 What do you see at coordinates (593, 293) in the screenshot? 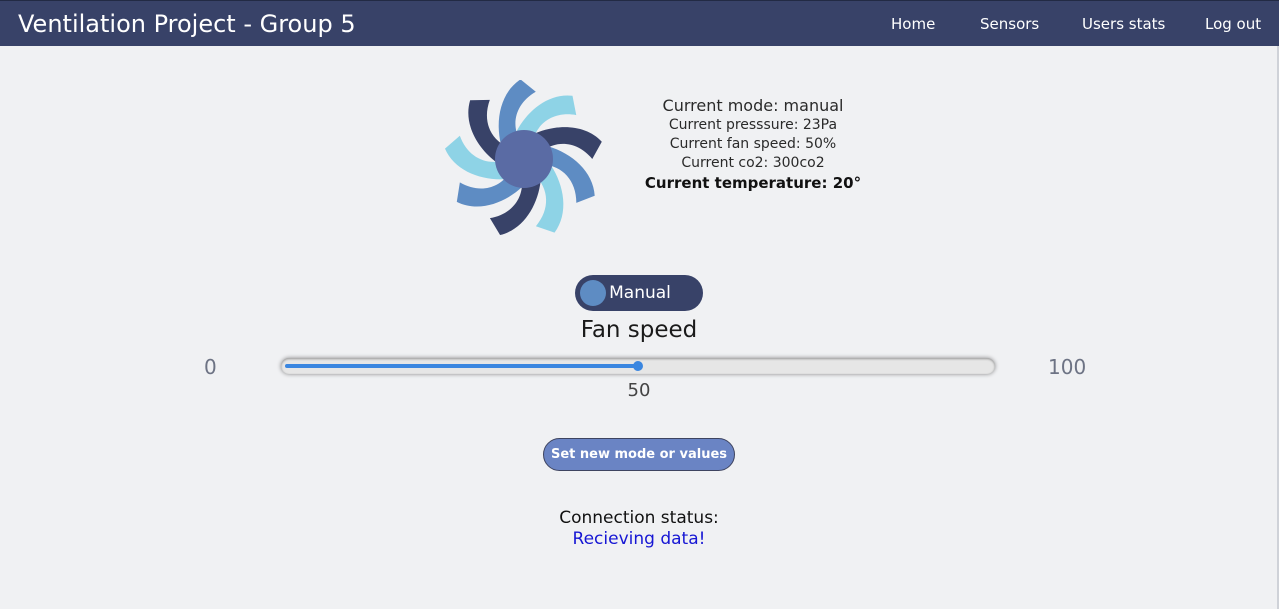
I see `toggle-knob` at bounding box center [593, 293].